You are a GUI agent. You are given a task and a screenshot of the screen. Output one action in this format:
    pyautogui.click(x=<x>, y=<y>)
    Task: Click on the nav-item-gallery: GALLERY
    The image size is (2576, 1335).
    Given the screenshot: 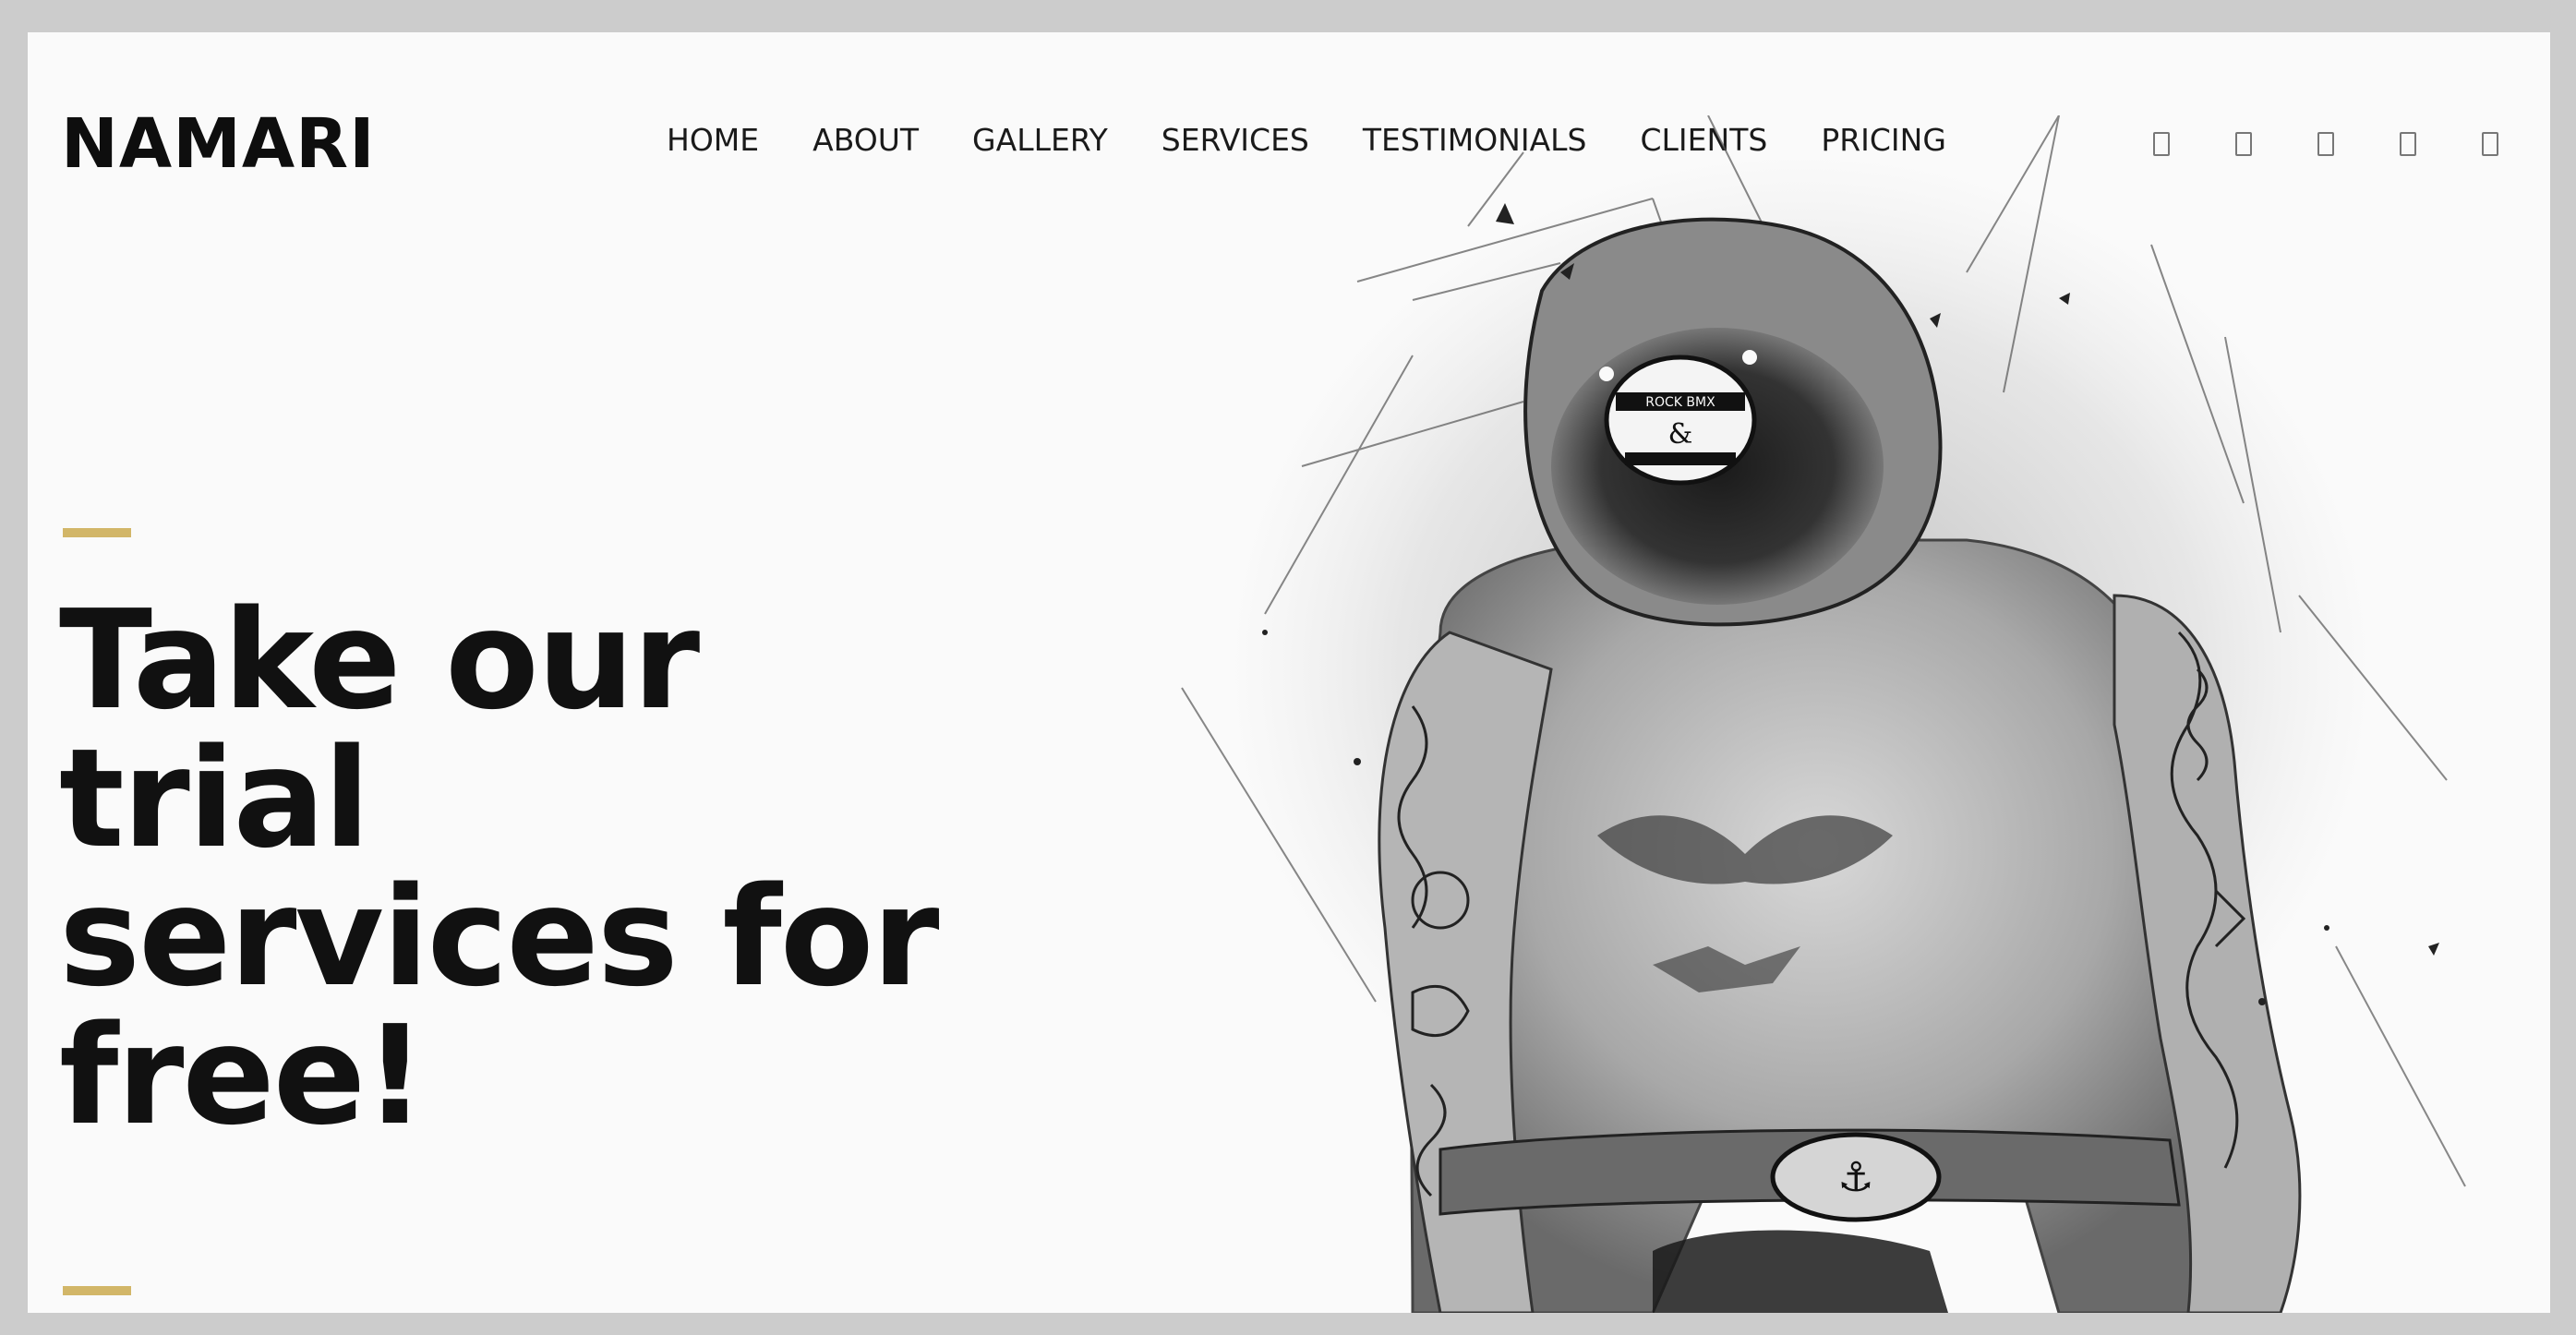 What is the action you would take?
    pyautogui.click(x=1040, y=140)
    